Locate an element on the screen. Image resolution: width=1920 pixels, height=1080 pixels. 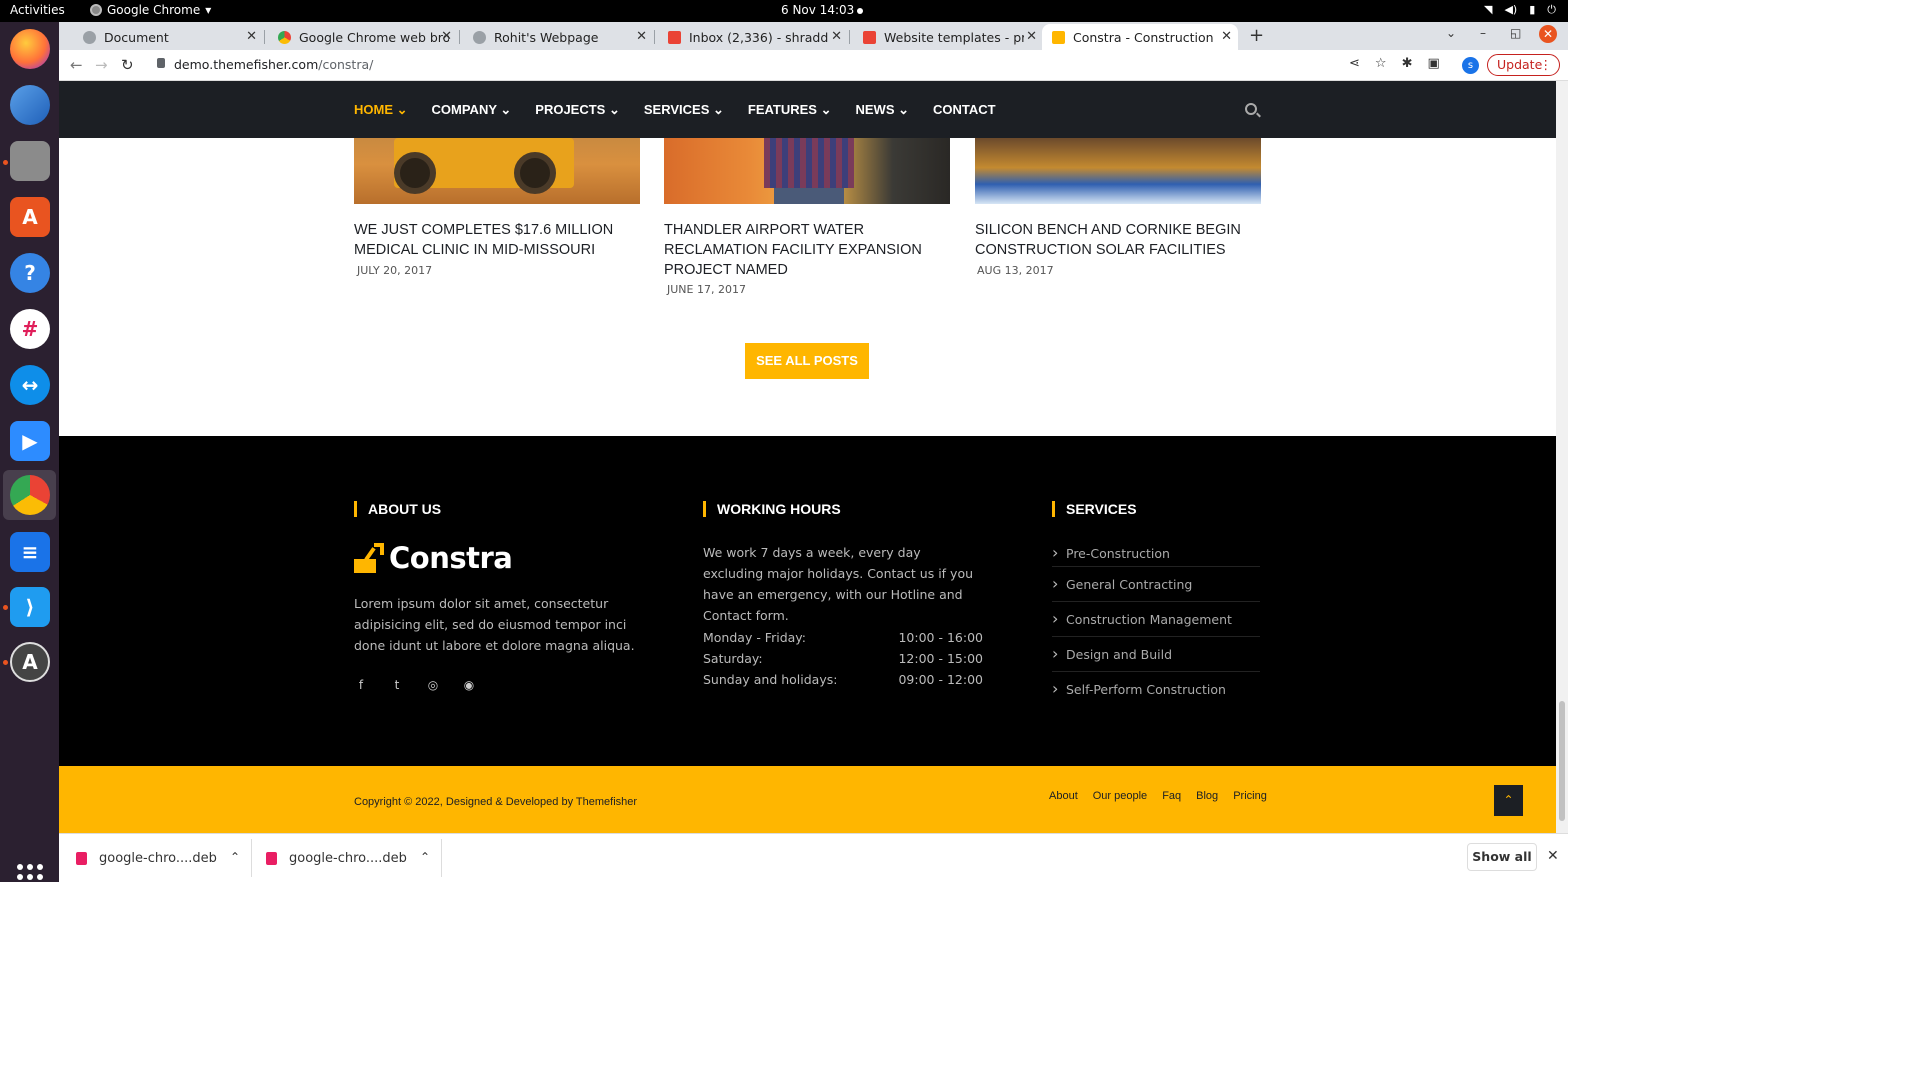
side-panel-icon: ▣ is located at coordinates (1433, 63).